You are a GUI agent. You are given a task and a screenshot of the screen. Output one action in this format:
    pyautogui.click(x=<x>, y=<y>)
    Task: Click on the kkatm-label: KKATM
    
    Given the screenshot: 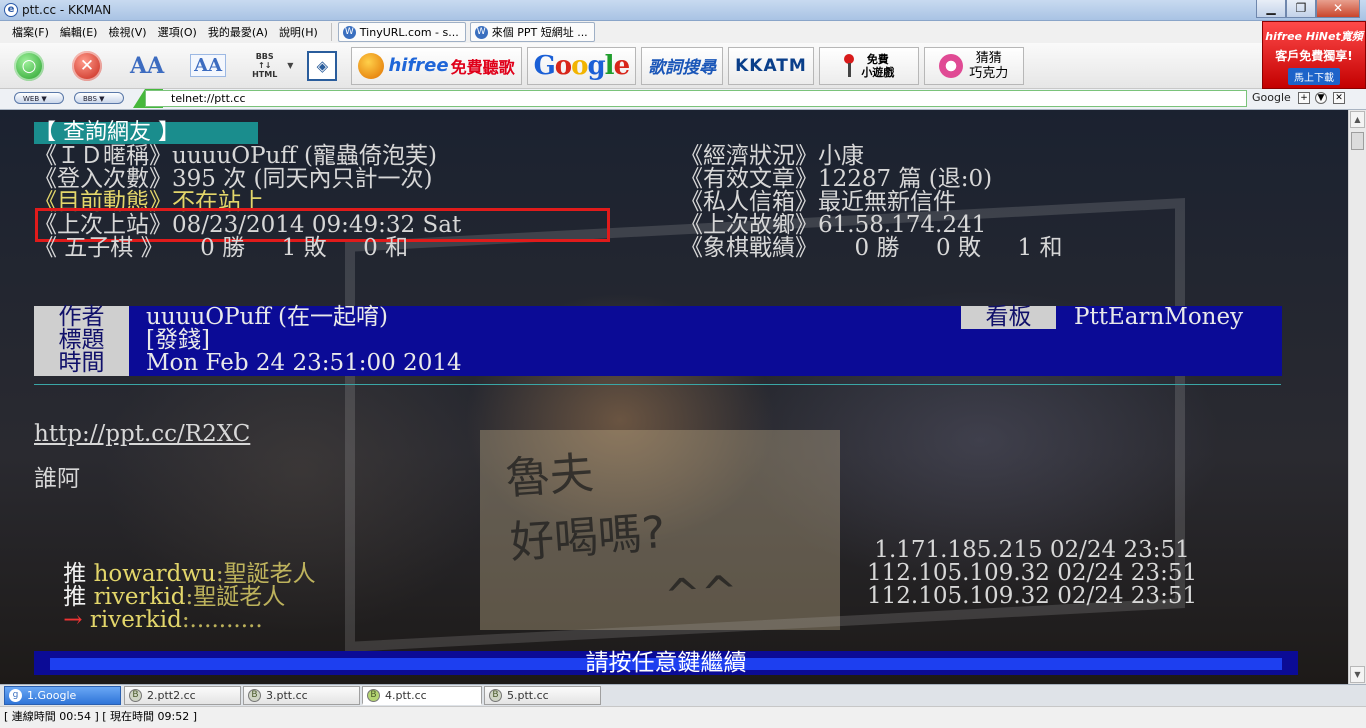 What is the action you would take?
    pyautogui.click(x=771, y=65)
    